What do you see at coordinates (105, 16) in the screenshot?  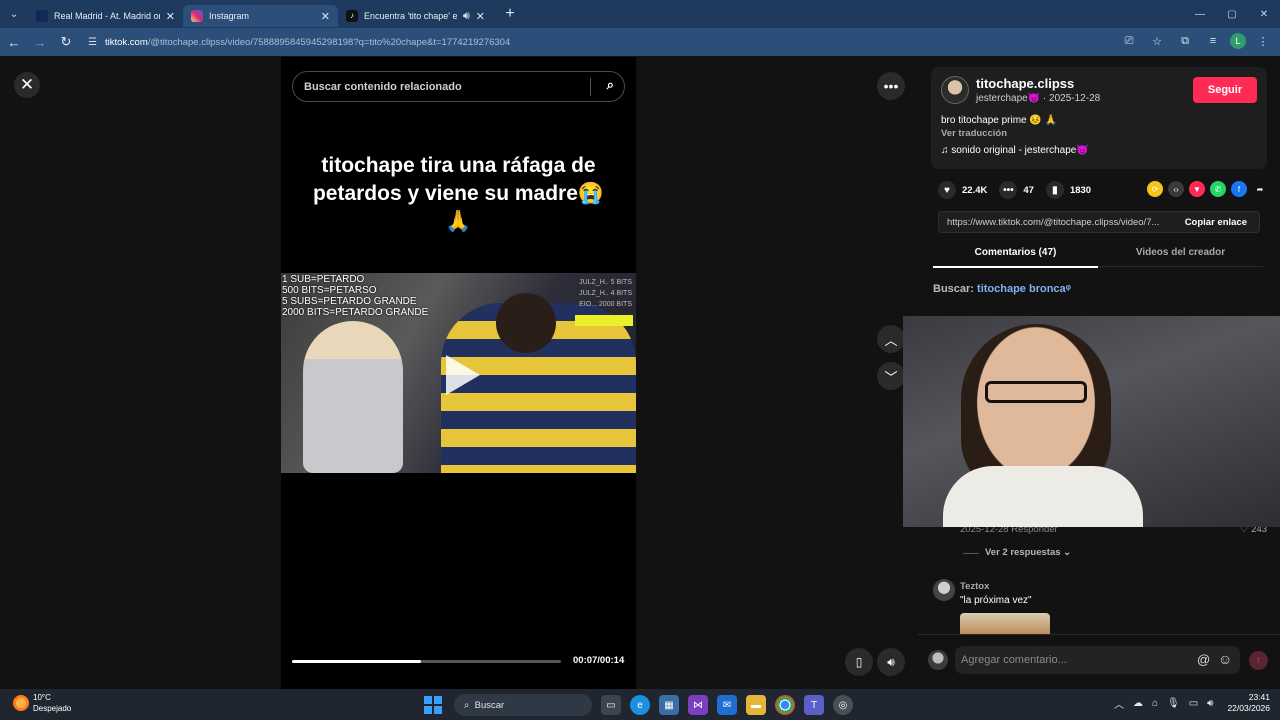 I see `tab-real-madrid: Real Madrid - At. Madrid online ✕` at bounding box center [105, 16].